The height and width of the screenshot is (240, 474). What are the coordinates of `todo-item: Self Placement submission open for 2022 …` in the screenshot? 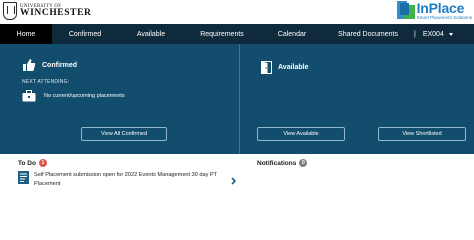 It's located at (130, 182).